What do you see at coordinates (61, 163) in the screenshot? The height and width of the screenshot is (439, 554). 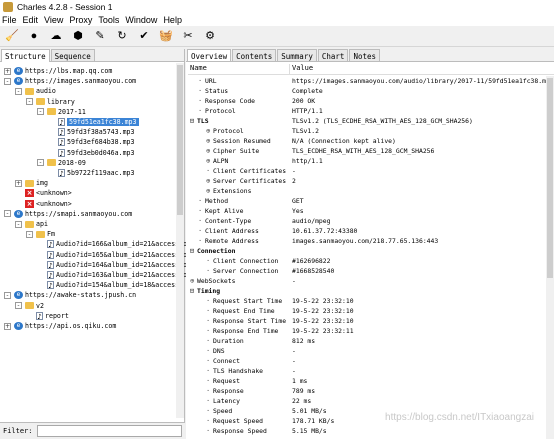 I see `tree-folder: - 2018-09` at bounding box center [61, 163].